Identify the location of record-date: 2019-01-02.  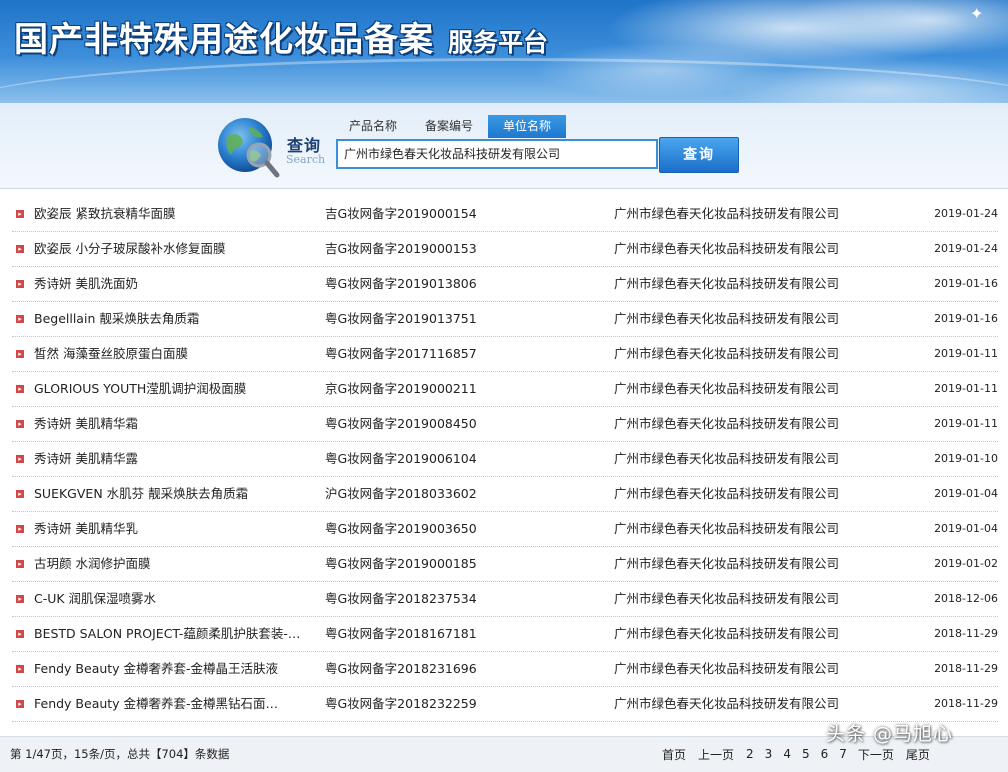
(966, 563).